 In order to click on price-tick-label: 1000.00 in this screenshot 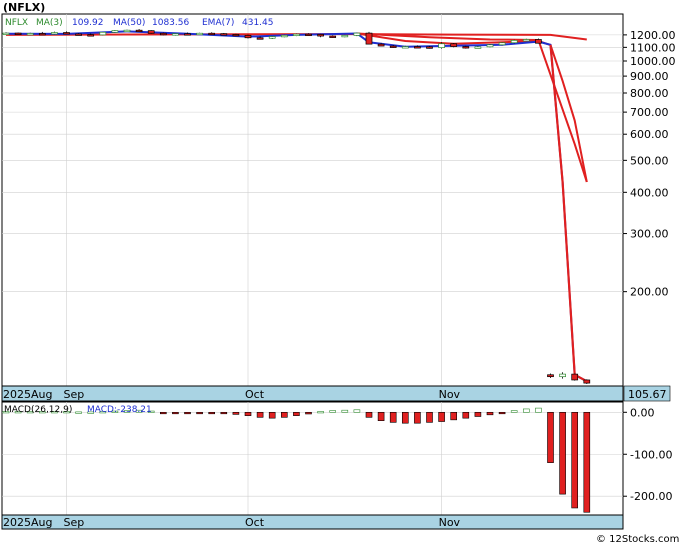, I will do `click(653, 61)`.